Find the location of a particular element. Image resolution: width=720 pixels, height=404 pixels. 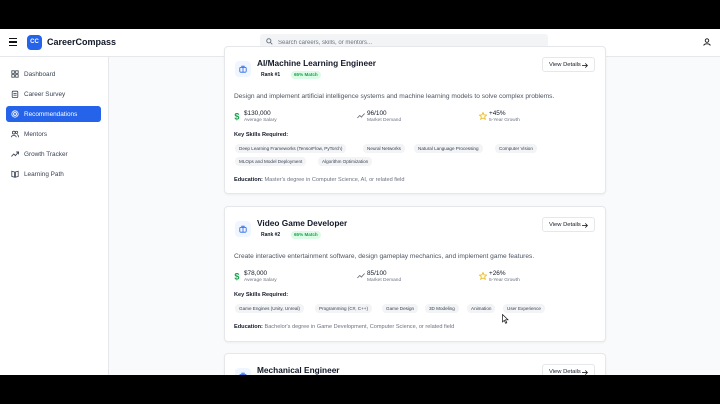

book-icon is located at coordinates (15, 174).